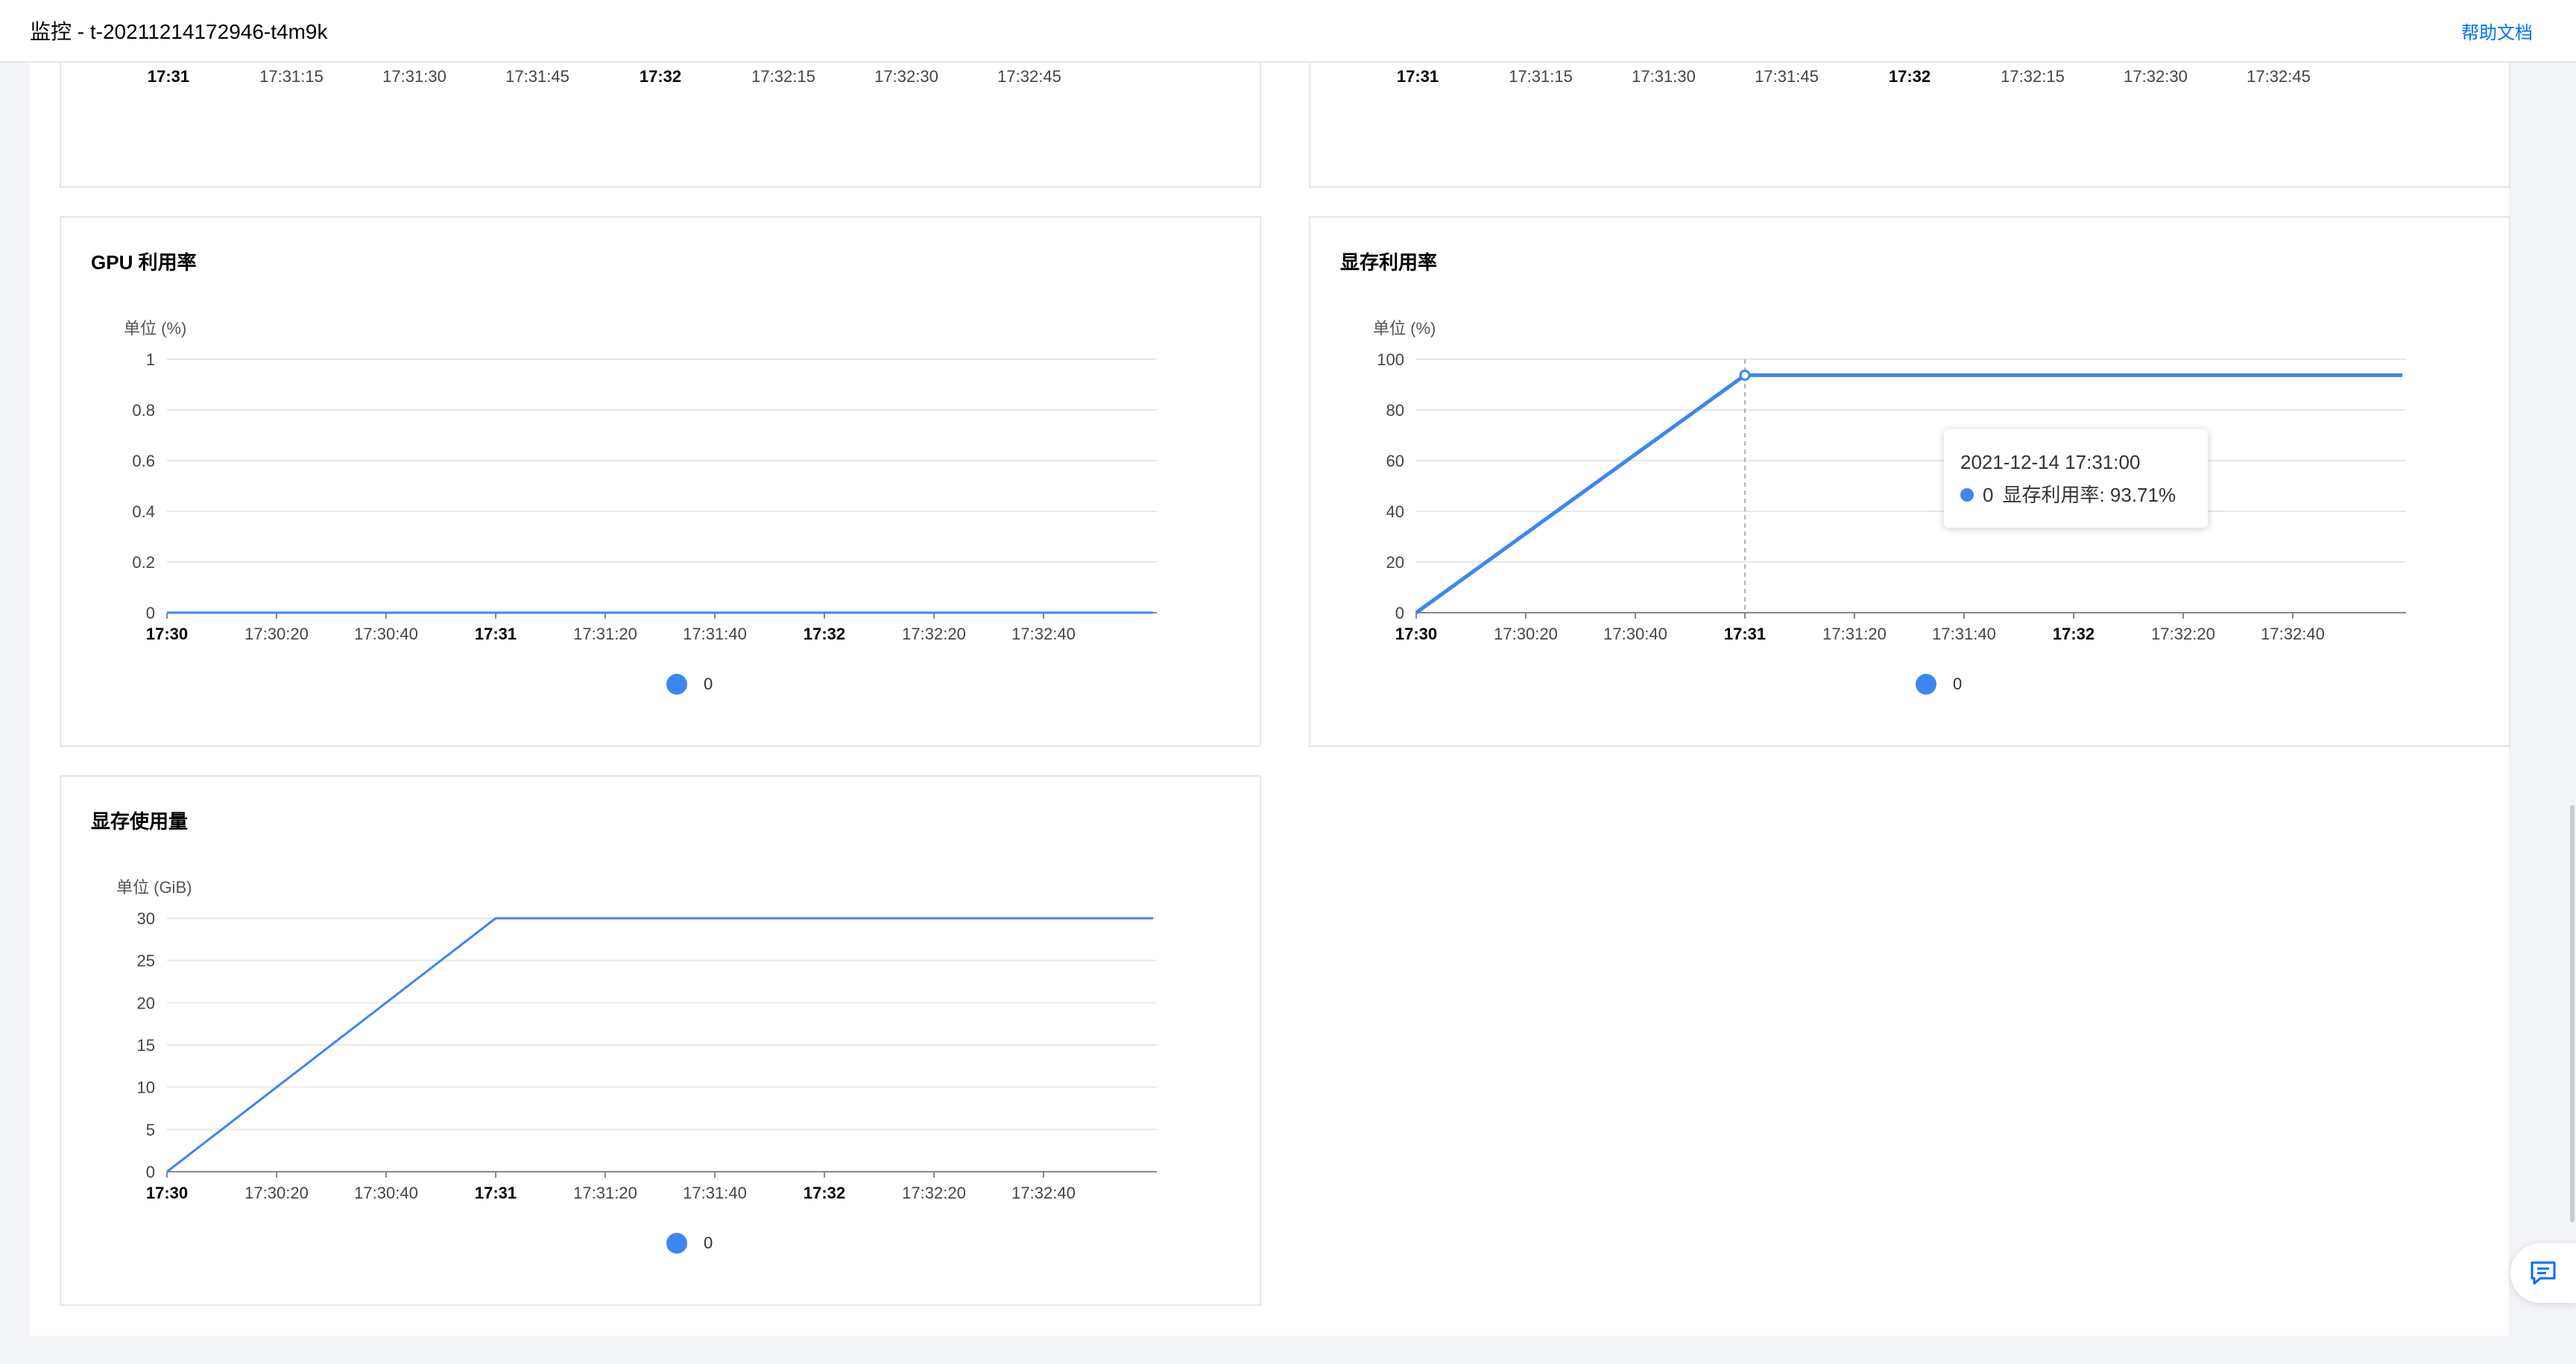 The width and height of the screenshot is (2576, 1364). Describe the element at coordinates (2050, 462) in the screenshot. I see `tooltip-time: 2021-12-14 17:31:00` at that location.